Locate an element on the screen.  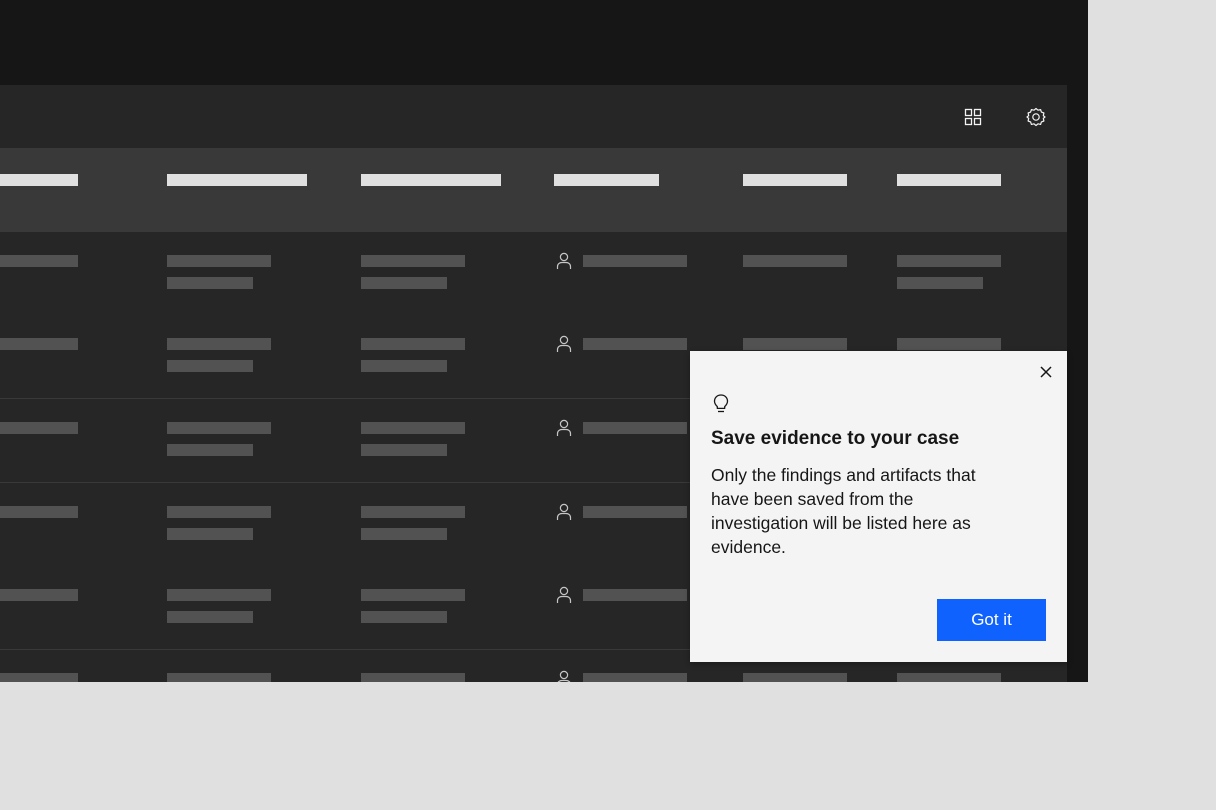
table-row is located at coordinates (533, 274).